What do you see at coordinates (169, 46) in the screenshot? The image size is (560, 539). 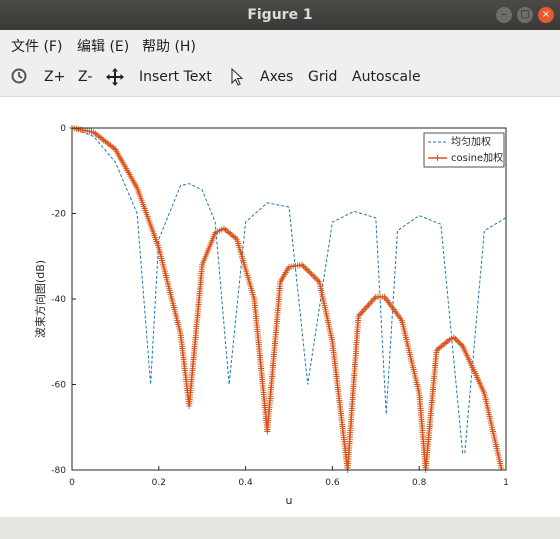 I see `menu-help: 帮助 (H)` at bounding box center [169, 46].